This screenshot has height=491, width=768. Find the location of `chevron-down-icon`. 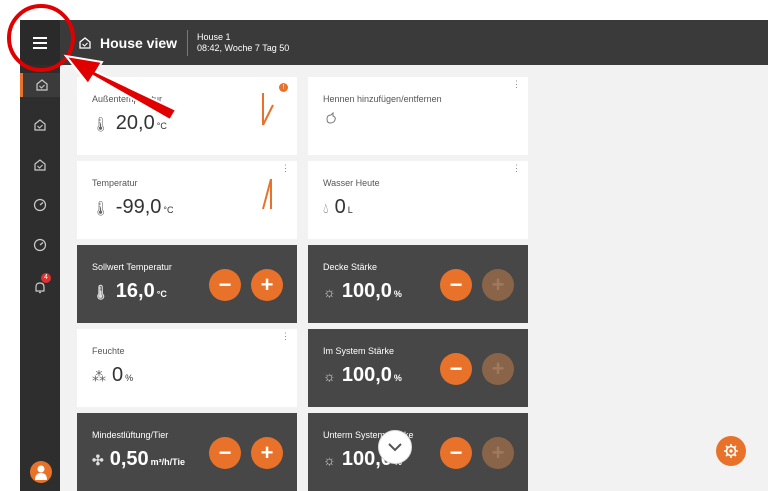

chevron-down-icon is located at coordinates (395, 447).